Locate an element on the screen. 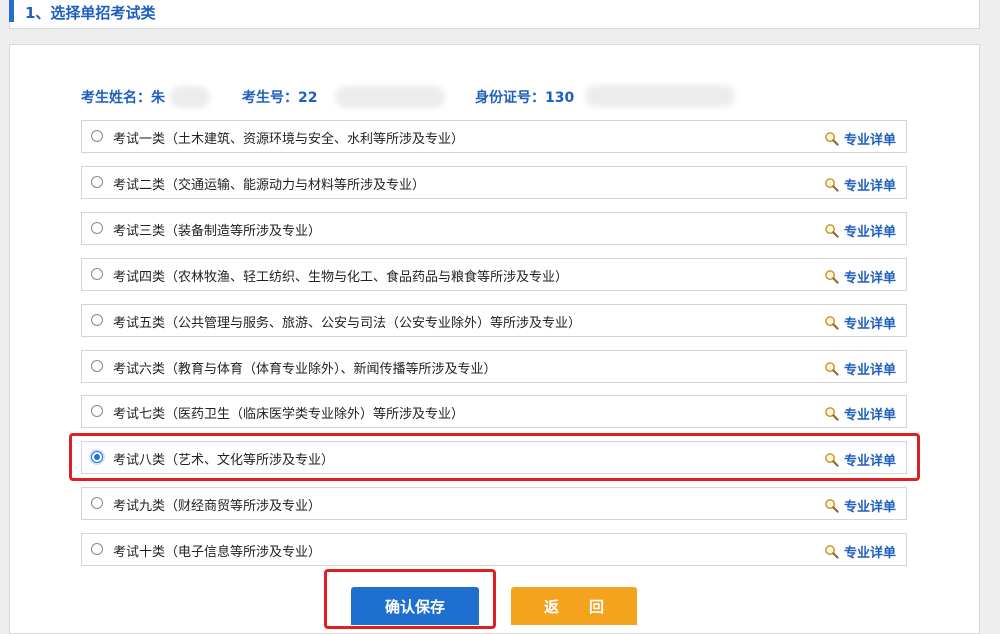  exam-option-label: 考试十类（电子信息等所涉及专业） is located at coordinates (217, 552).